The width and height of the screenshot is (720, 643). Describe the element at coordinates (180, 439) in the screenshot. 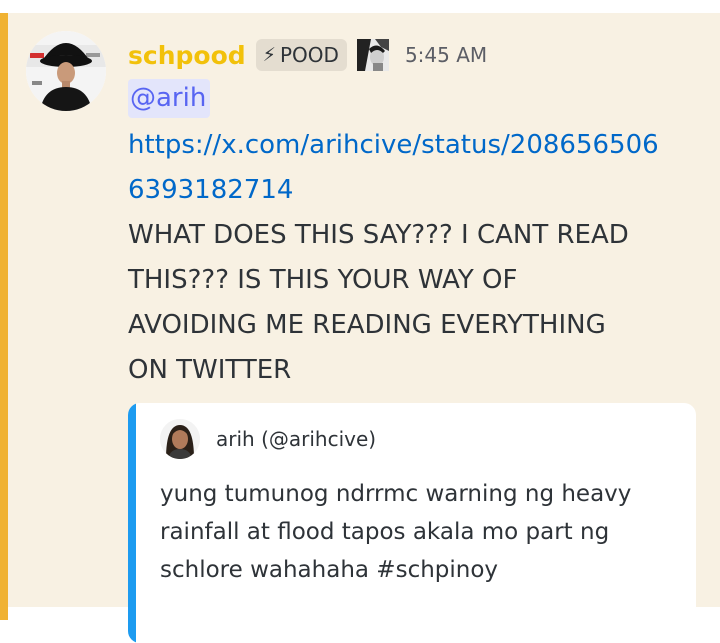

I see `embed-author-avatar` at that location.